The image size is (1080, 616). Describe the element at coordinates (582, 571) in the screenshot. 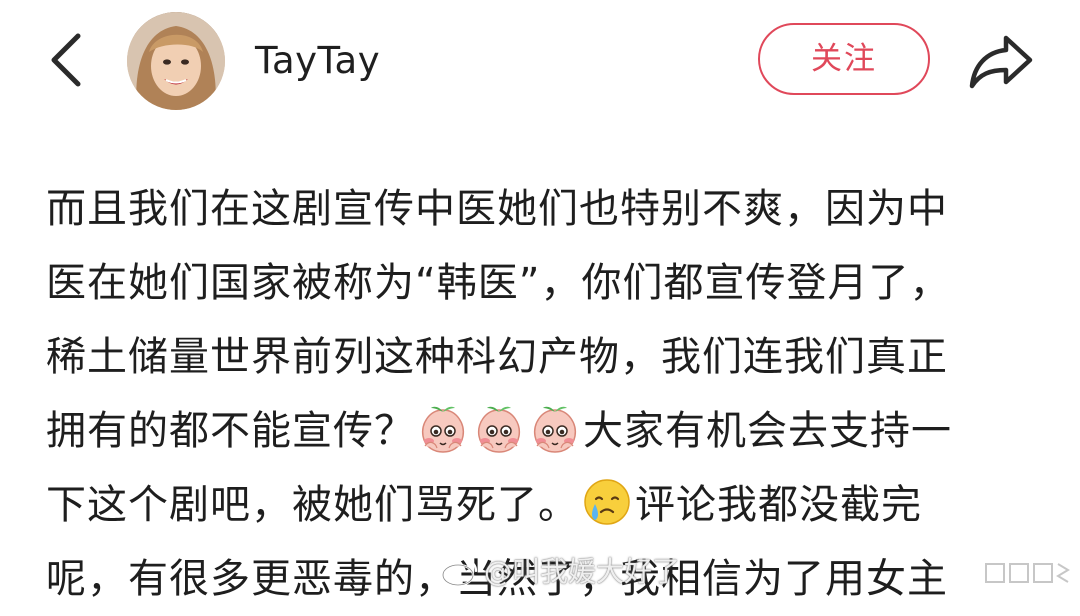

I see `watermark-text: @叫我媛大好了` at that location.